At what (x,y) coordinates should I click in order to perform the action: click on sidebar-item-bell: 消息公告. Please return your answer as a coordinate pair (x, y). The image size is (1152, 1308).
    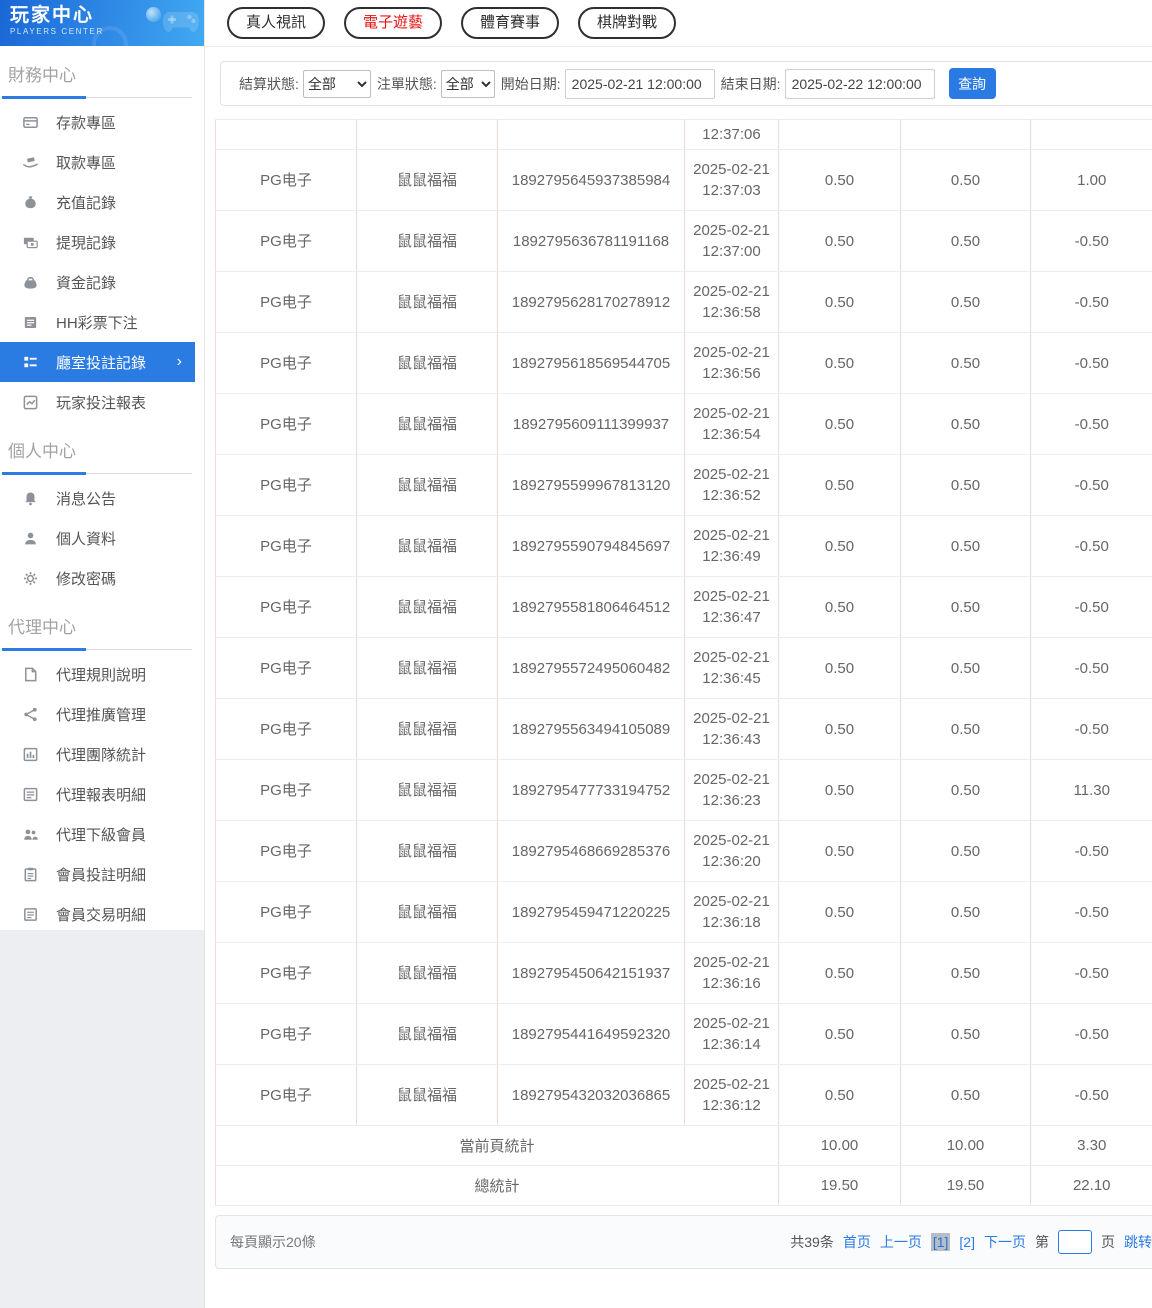
    Looking at the image, I should click on (97, 498).